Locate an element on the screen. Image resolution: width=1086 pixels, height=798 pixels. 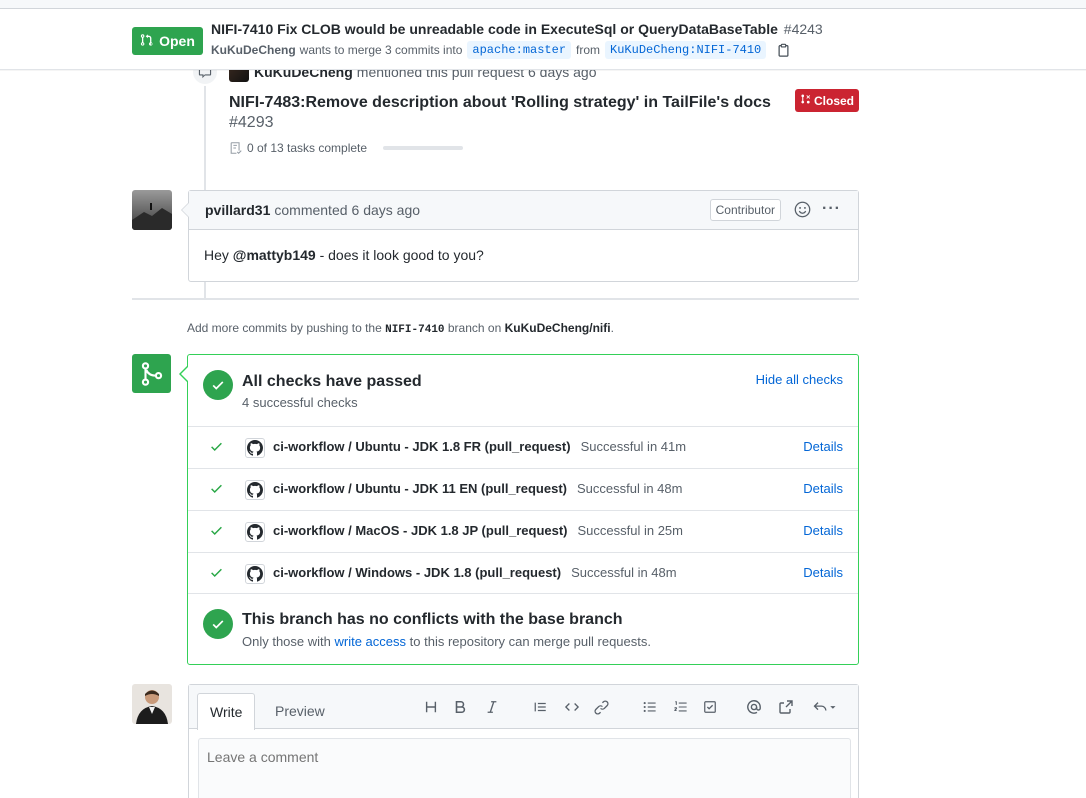
copy-branch-icon is located at coordinates (783, 50).